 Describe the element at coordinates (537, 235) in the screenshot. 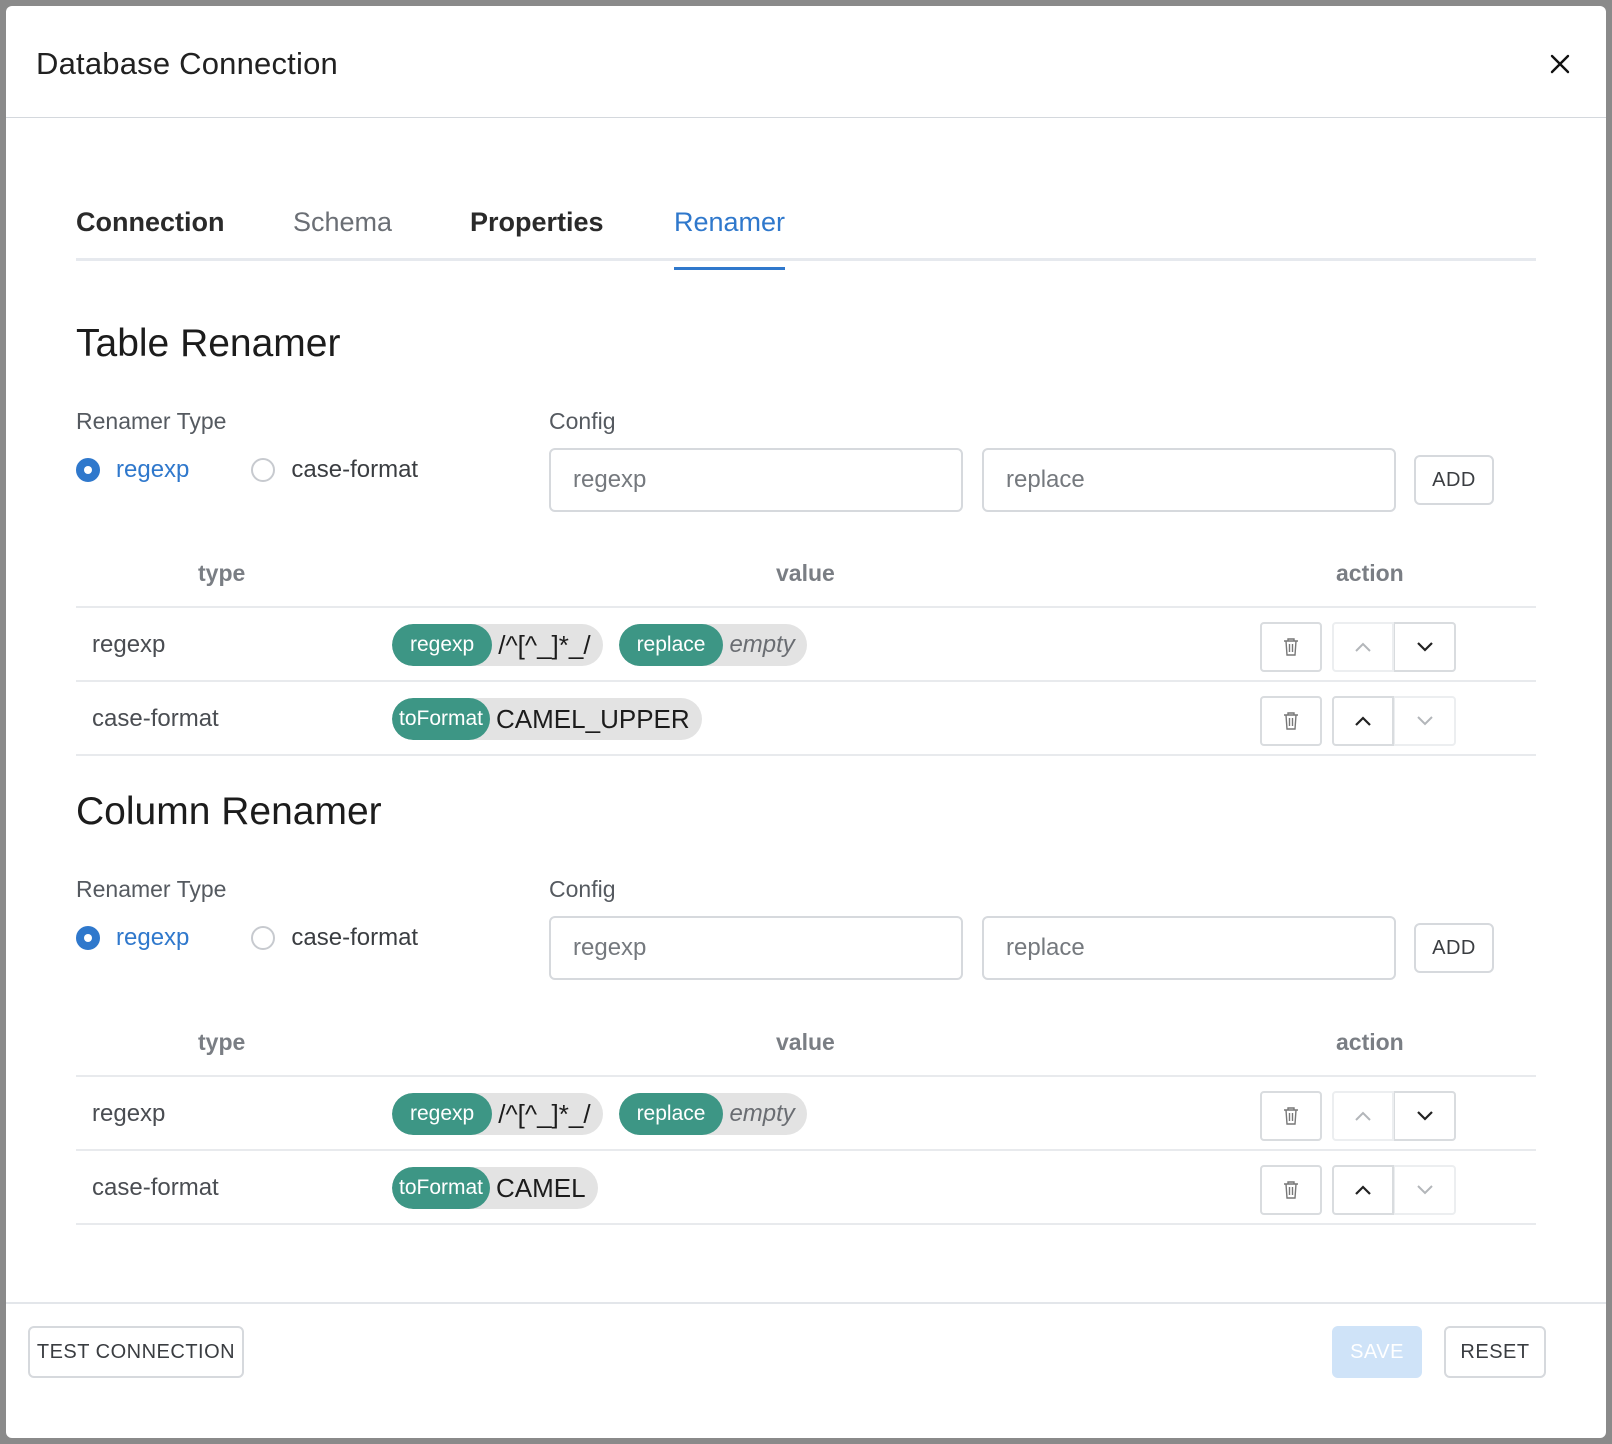

I see `tab-properties: Properties` at that location.